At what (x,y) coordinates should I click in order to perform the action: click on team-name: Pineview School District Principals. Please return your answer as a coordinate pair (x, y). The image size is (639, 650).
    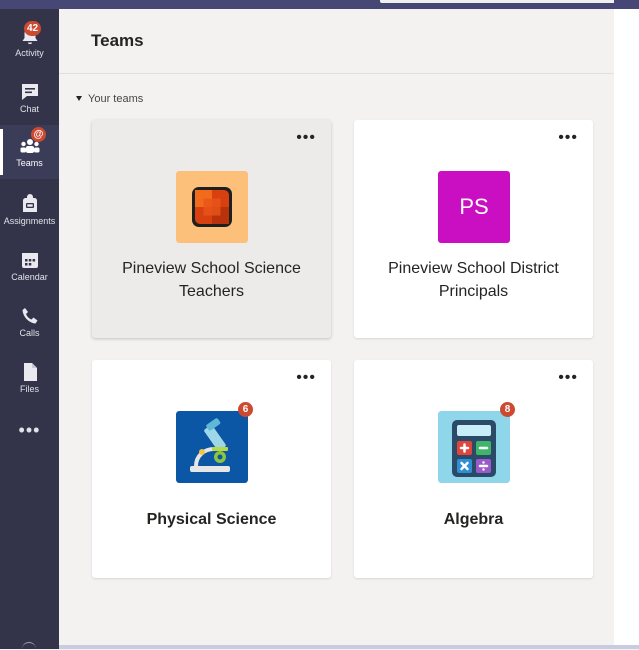
    Looking at the image, I should click on (473, 280).